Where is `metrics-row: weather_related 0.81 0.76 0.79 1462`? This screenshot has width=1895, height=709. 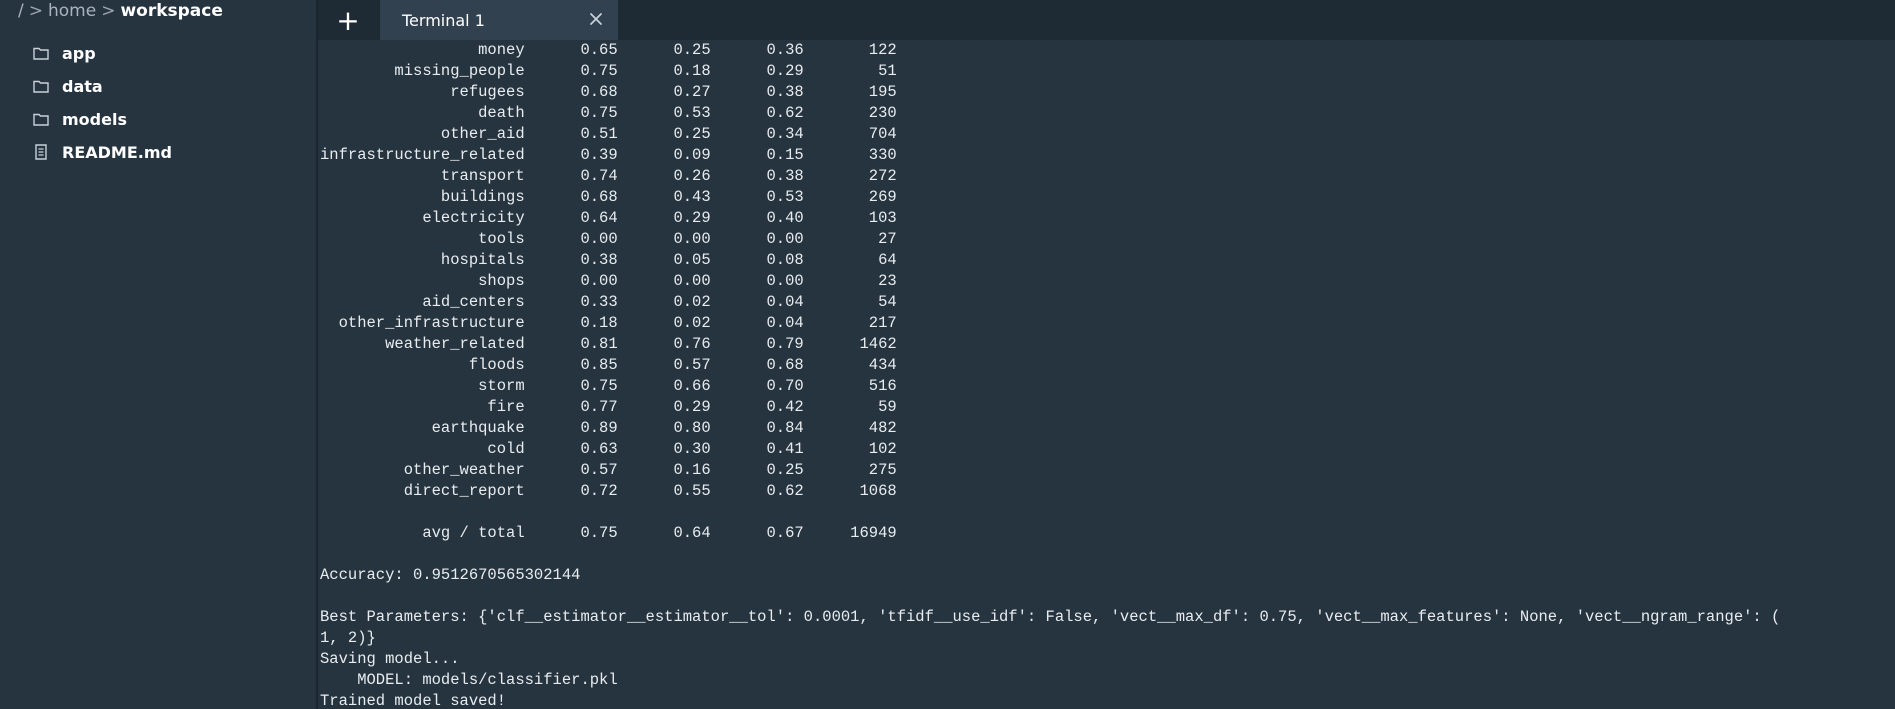
metrics-row: weather_related 0.81 0.76 0.79 1462 is located at coordinates (608, 344).